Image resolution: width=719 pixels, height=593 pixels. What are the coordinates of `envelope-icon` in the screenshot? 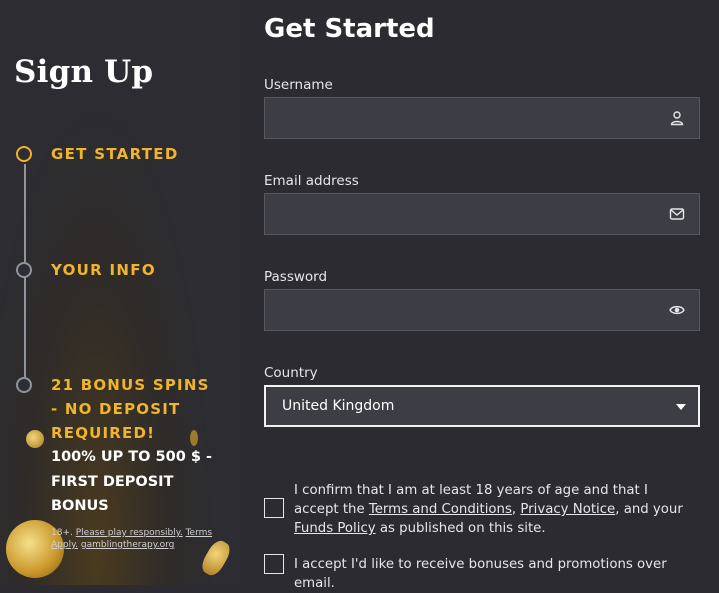 It's located at (677, 214).